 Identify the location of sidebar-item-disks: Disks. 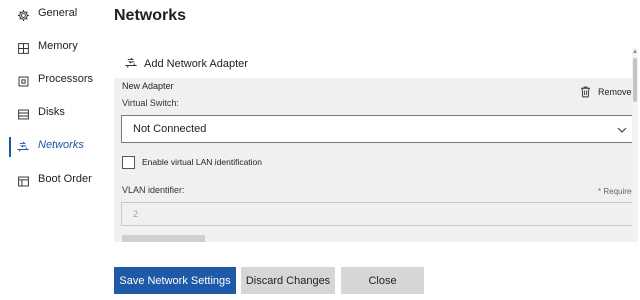
(52, 114).